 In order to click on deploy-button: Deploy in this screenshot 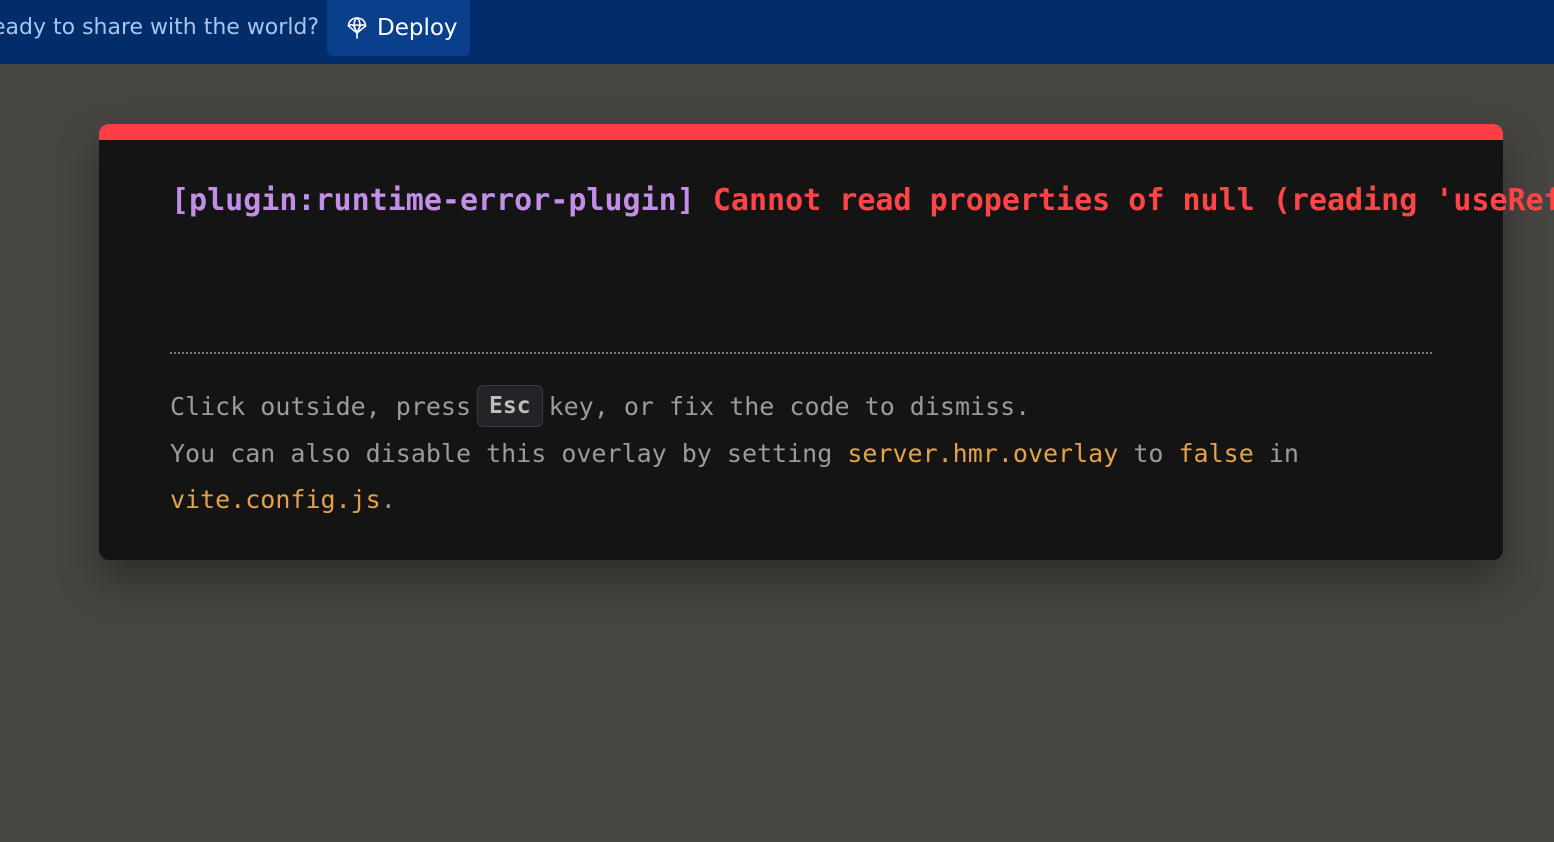, I will do `click(398, 28)`.